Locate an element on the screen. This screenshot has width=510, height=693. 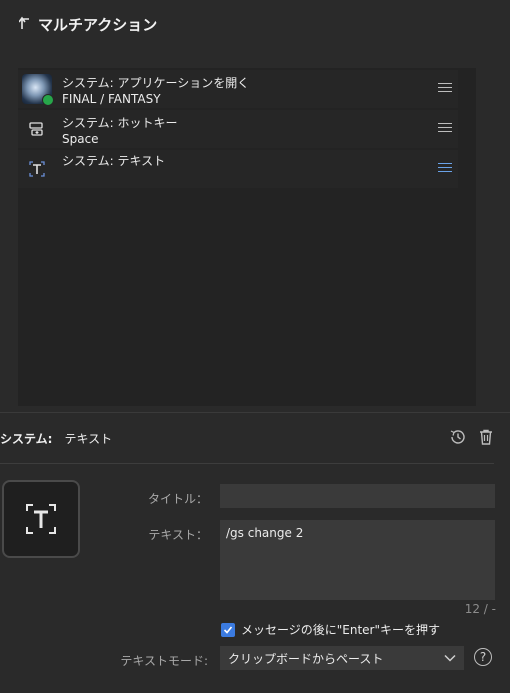
detail-label: システム: is located at coordinates (26, 439).